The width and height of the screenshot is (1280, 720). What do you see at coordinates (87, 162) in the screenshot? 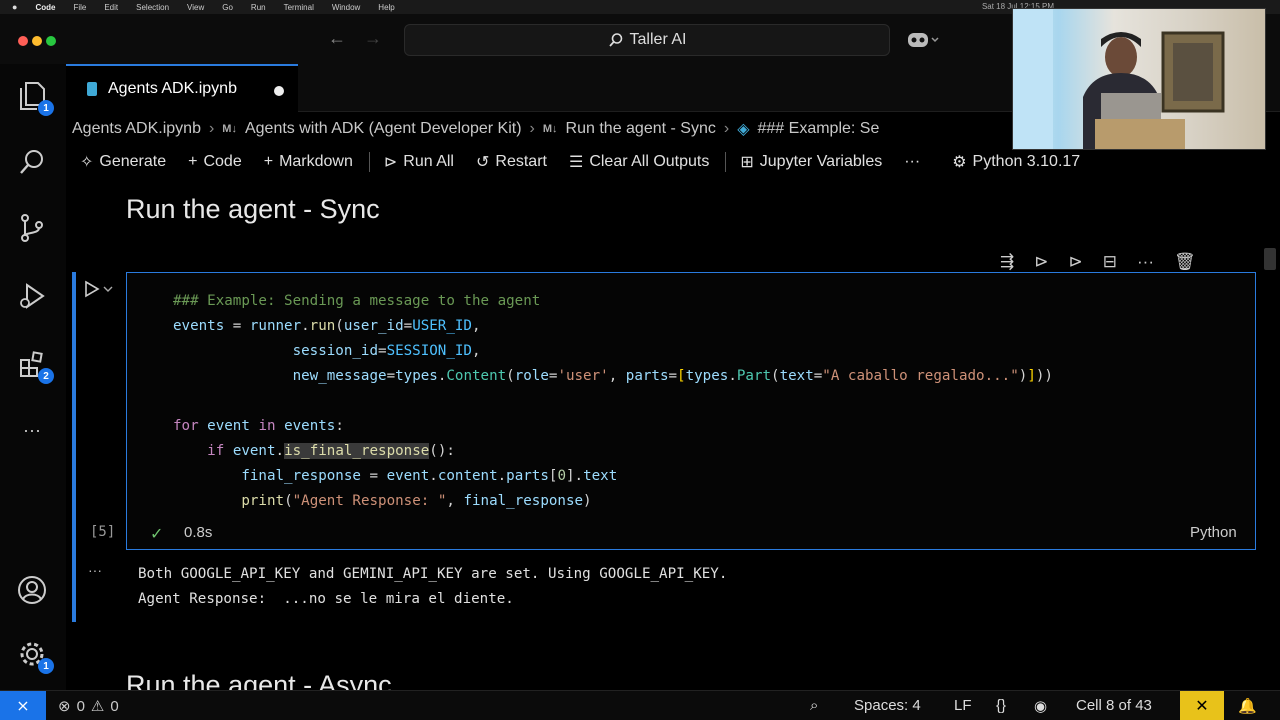
I see `sparkle-icon: ✧` at bounding box center [87, 162].